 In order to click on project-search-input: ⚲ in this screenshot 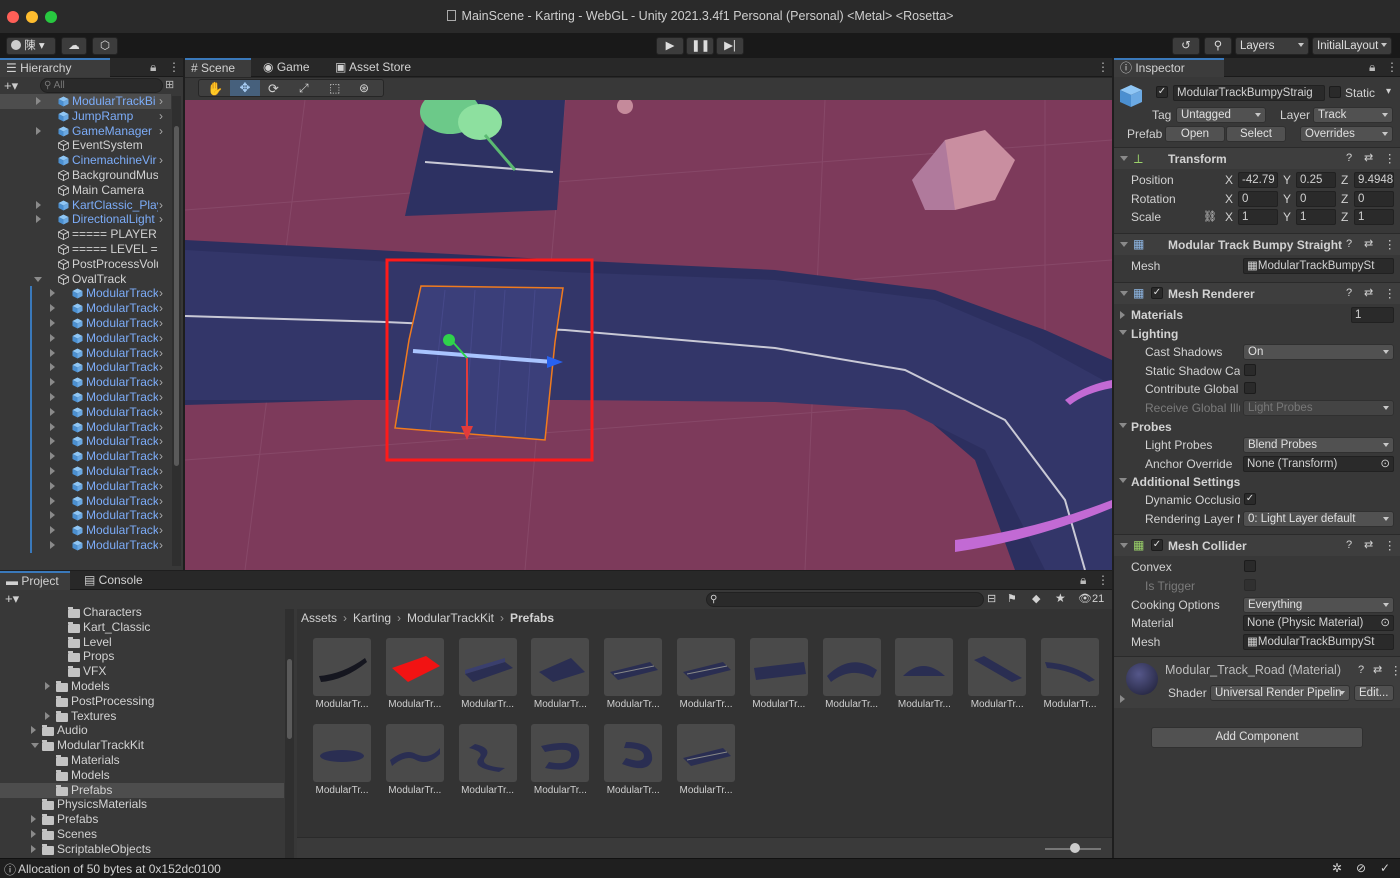, I will do `click(845, 599)`.